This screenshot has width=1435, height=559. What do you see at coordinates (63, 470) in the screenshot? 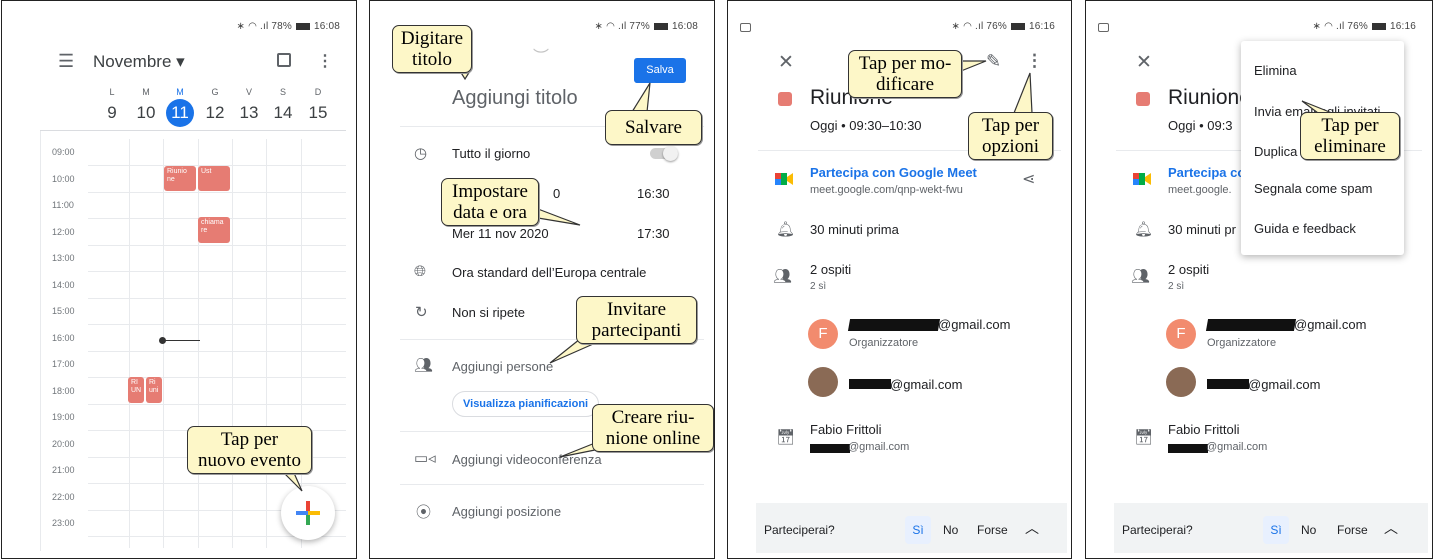
I see `hour-label: 21:00` at bounding box center [63, 470].